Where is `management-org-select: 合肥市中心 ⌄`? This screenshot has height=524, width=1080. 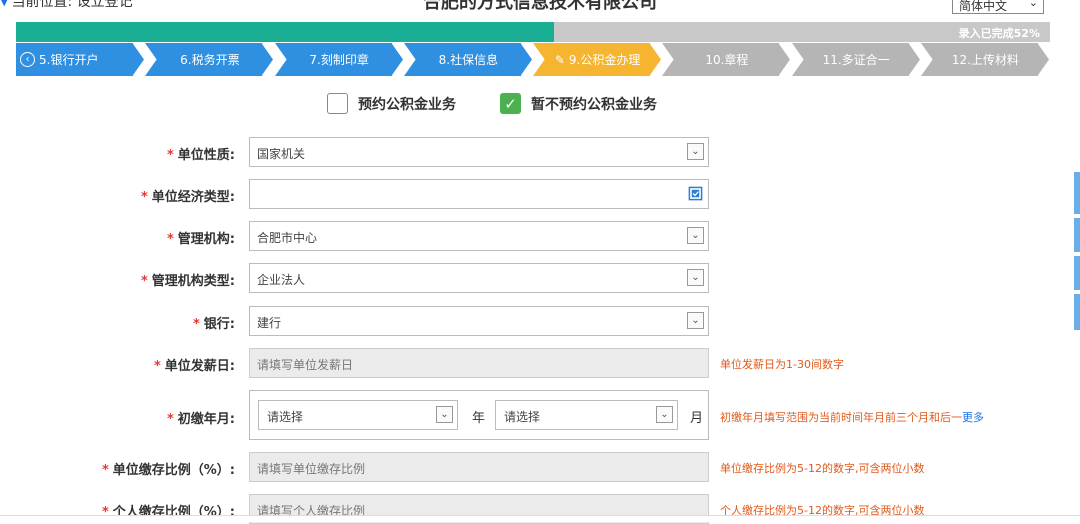 management-org-select: 合肥市中心 ⌄ is located at coordinates (479, 236).